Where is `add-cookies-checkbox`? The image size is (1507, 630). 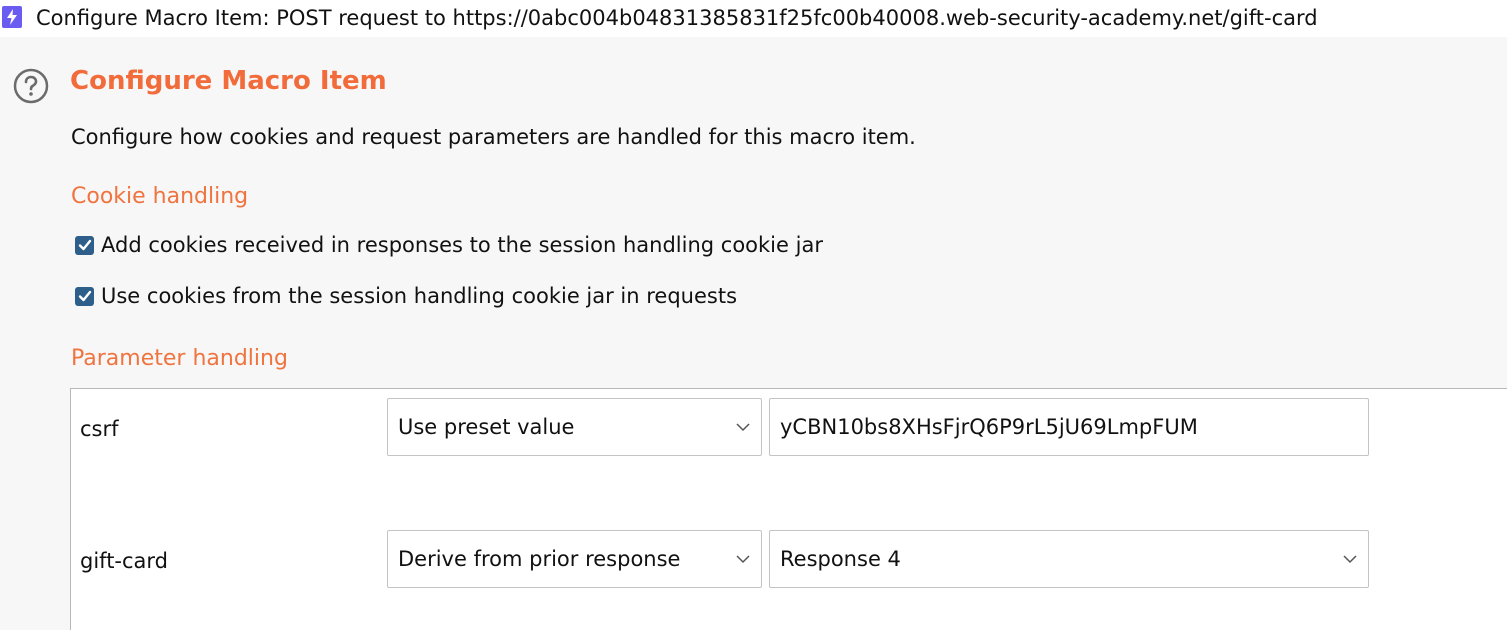 add-cookies-checkbox is located at coordinates (84, 245).